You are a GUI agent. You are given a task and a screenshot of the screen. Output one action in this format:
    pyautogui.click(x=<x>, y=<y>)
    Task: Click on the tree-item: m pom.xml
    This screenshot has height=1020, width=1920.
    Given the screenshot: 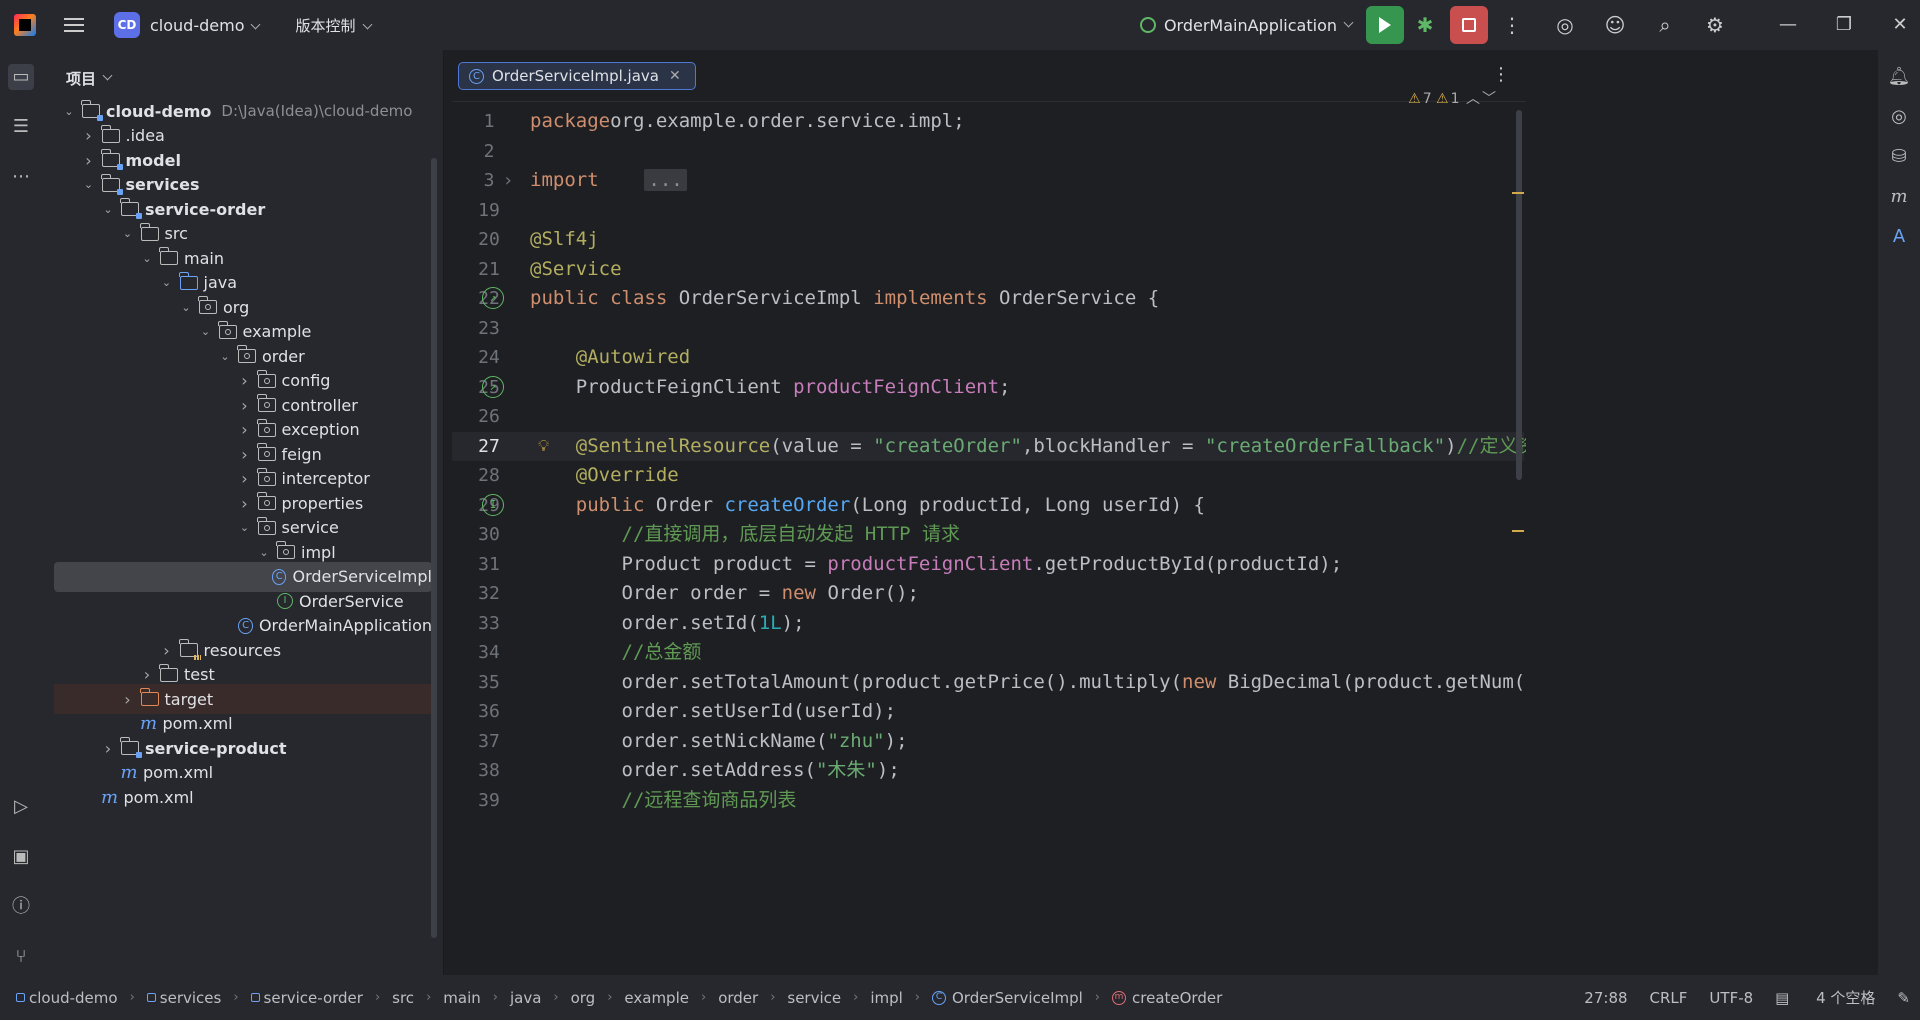 What is the action you would take?
    pyautogui.click(x=243, y=797)
    